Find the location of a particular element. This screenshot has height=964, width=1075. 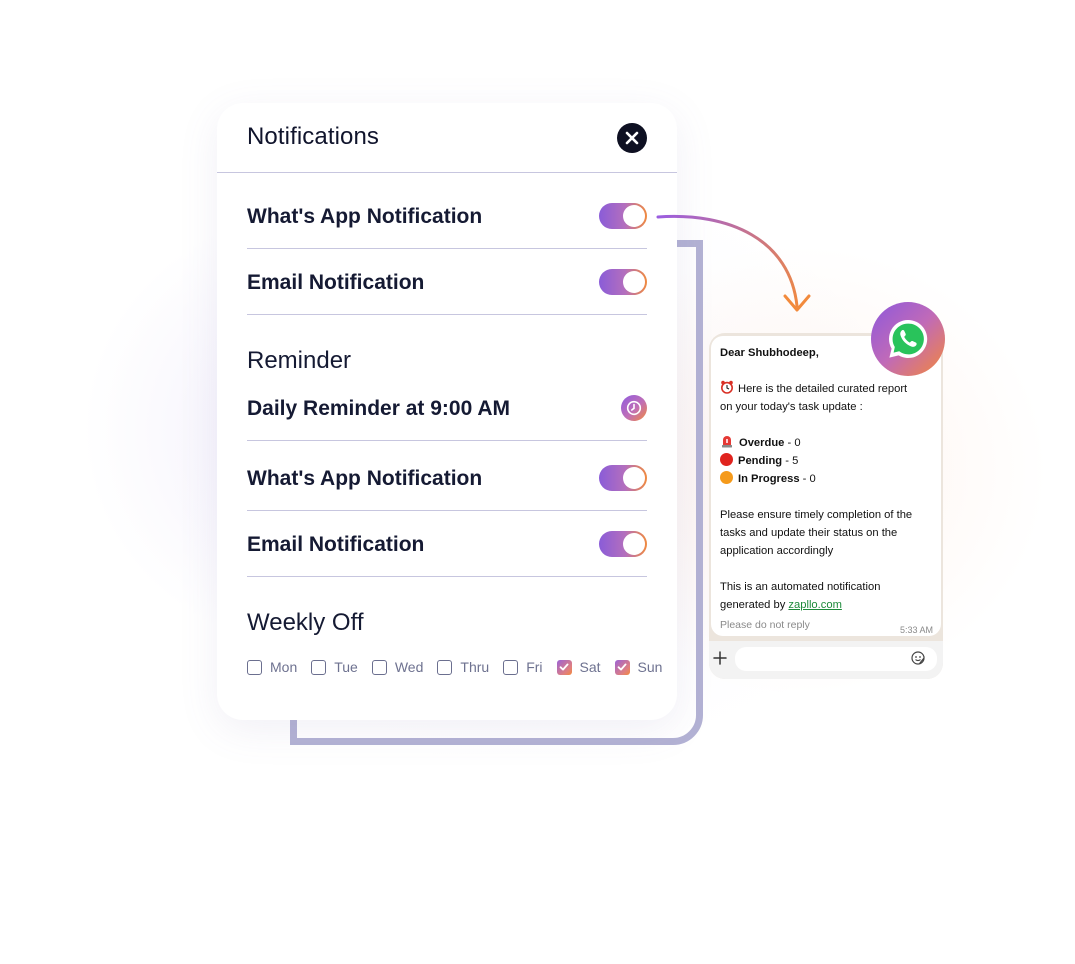

message-greeting: Dear Shubhodeep, is located at coordinates (769, 353).